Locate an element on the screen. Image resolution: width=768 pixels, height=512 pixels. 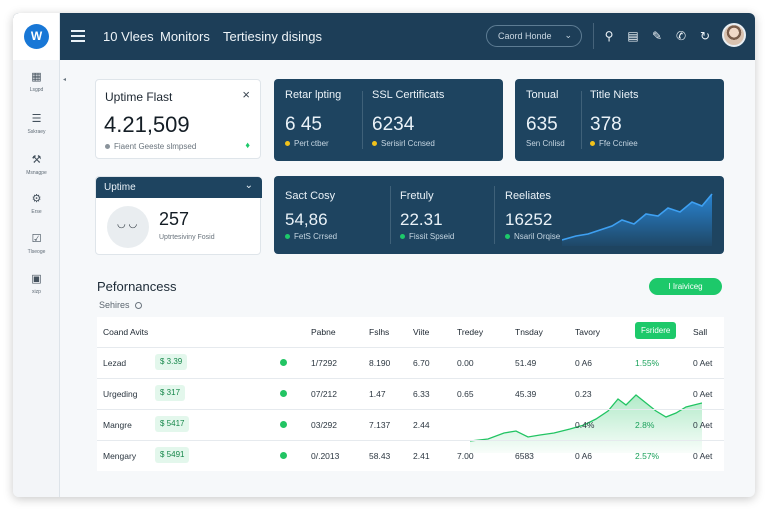
table-cell: 07/212 is located at coordinates (324, 394).